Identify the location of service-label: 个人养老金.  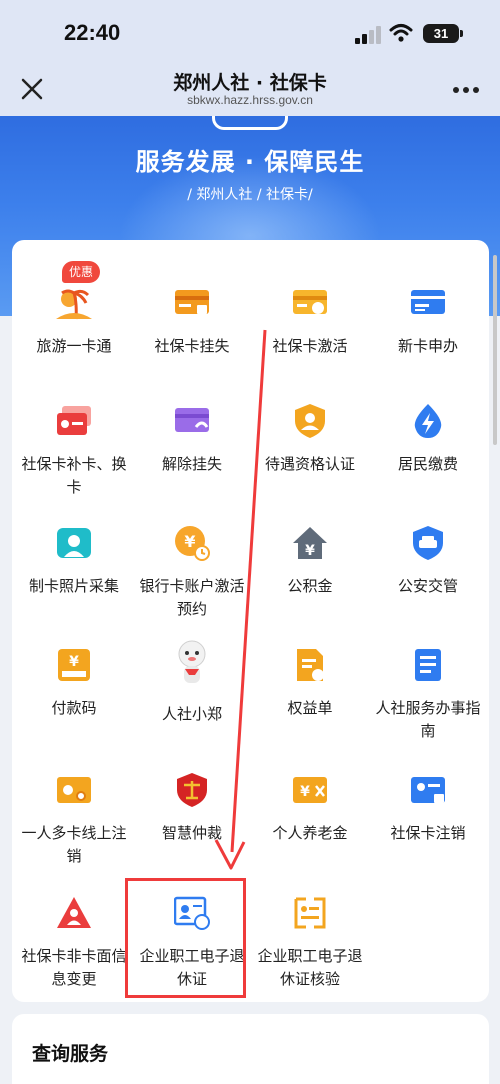
(310, 833).